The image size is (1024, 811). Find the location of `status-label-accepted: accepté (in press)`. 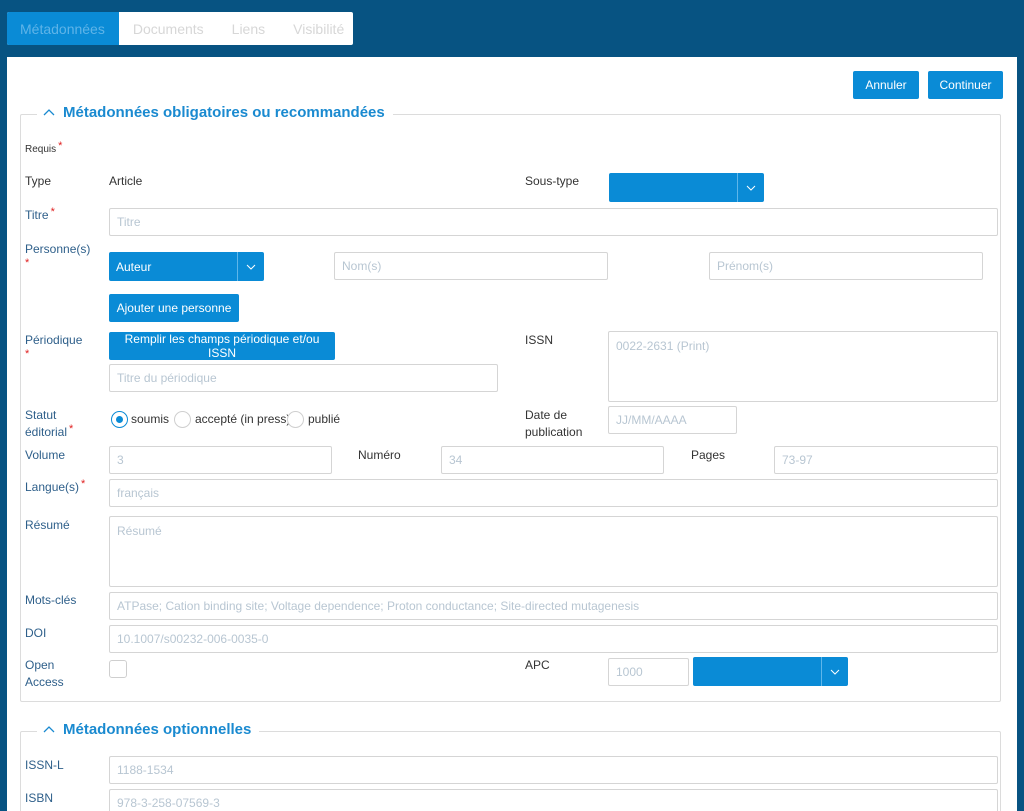

status-label-accepted: accepté (in press) is located at coordinates (243, 419).